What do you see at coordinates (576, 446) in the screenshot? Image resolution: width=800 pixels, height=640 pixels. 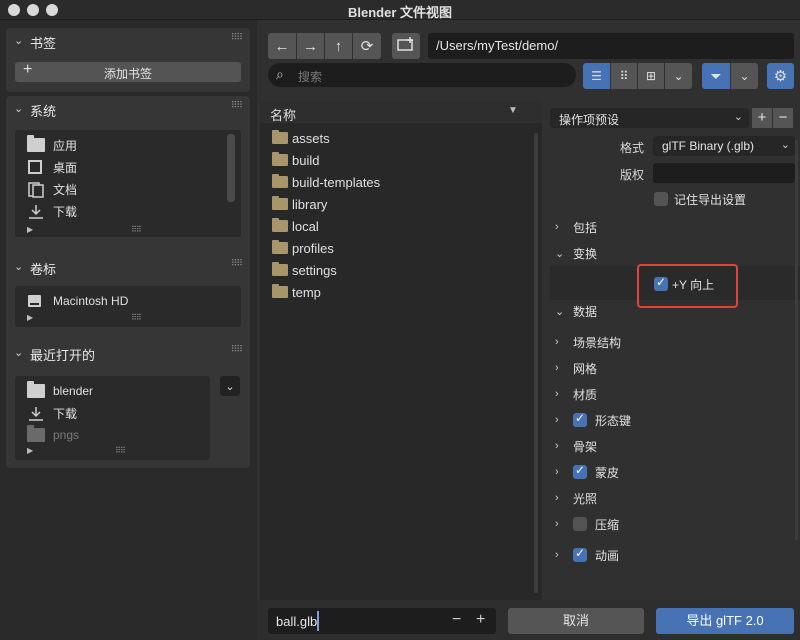 I see `subsection-armature: › 骨架` at bounding box center [576, 446].